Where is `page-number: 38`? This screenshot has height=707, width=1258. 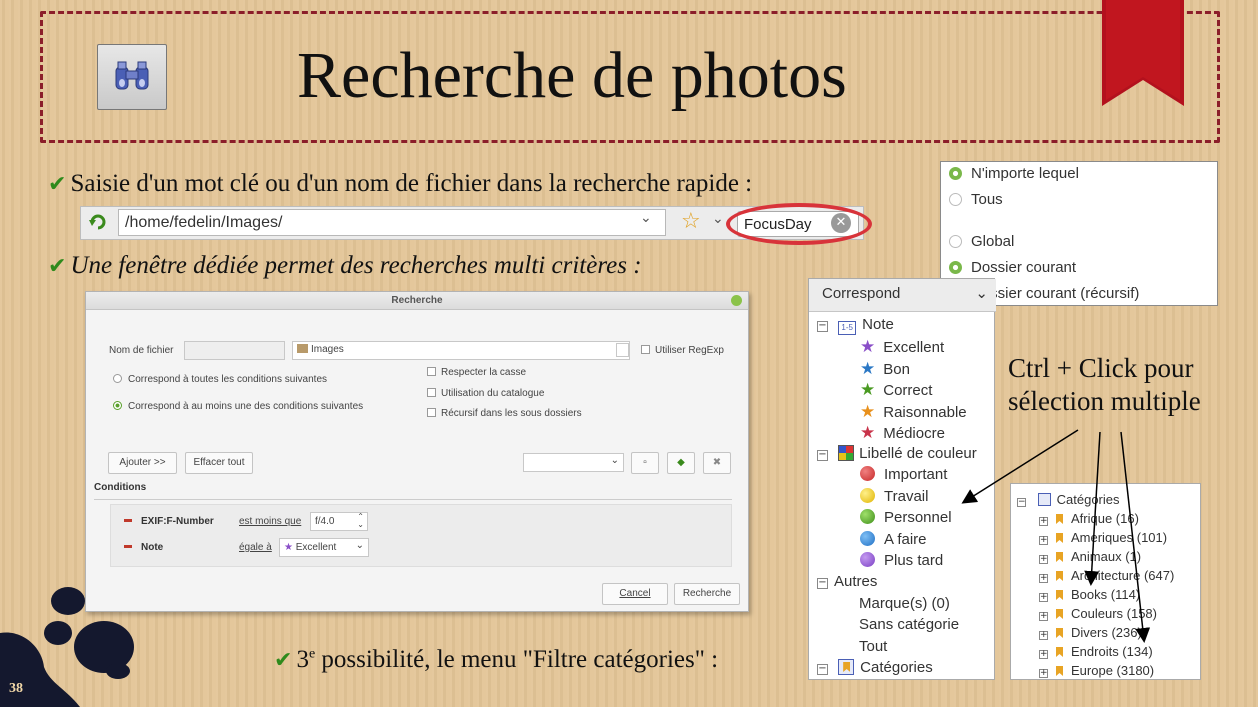 page-number: 38 is located at coordinates (16, 688).